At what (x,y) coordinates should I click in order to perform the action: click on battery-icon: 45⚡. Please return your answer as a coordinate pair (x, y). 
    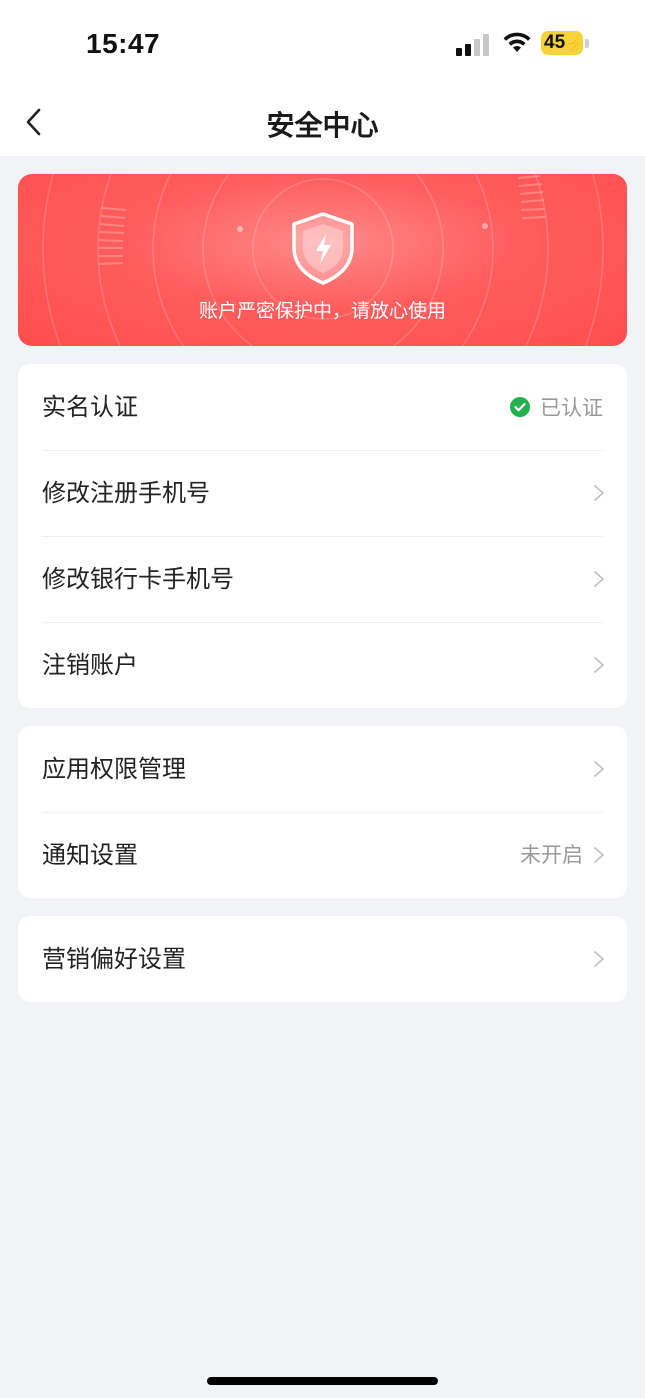
    Looking at the image, I should click on (562, 43).